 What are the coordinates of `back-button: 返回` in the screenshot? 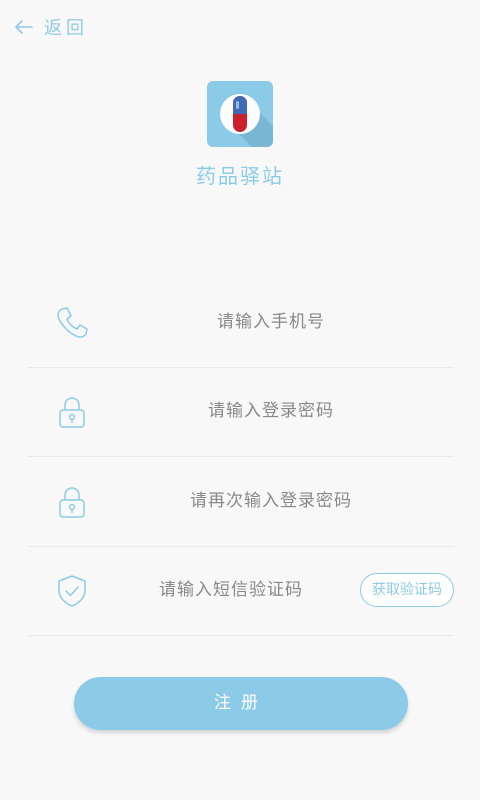 It's located at (50, 27).